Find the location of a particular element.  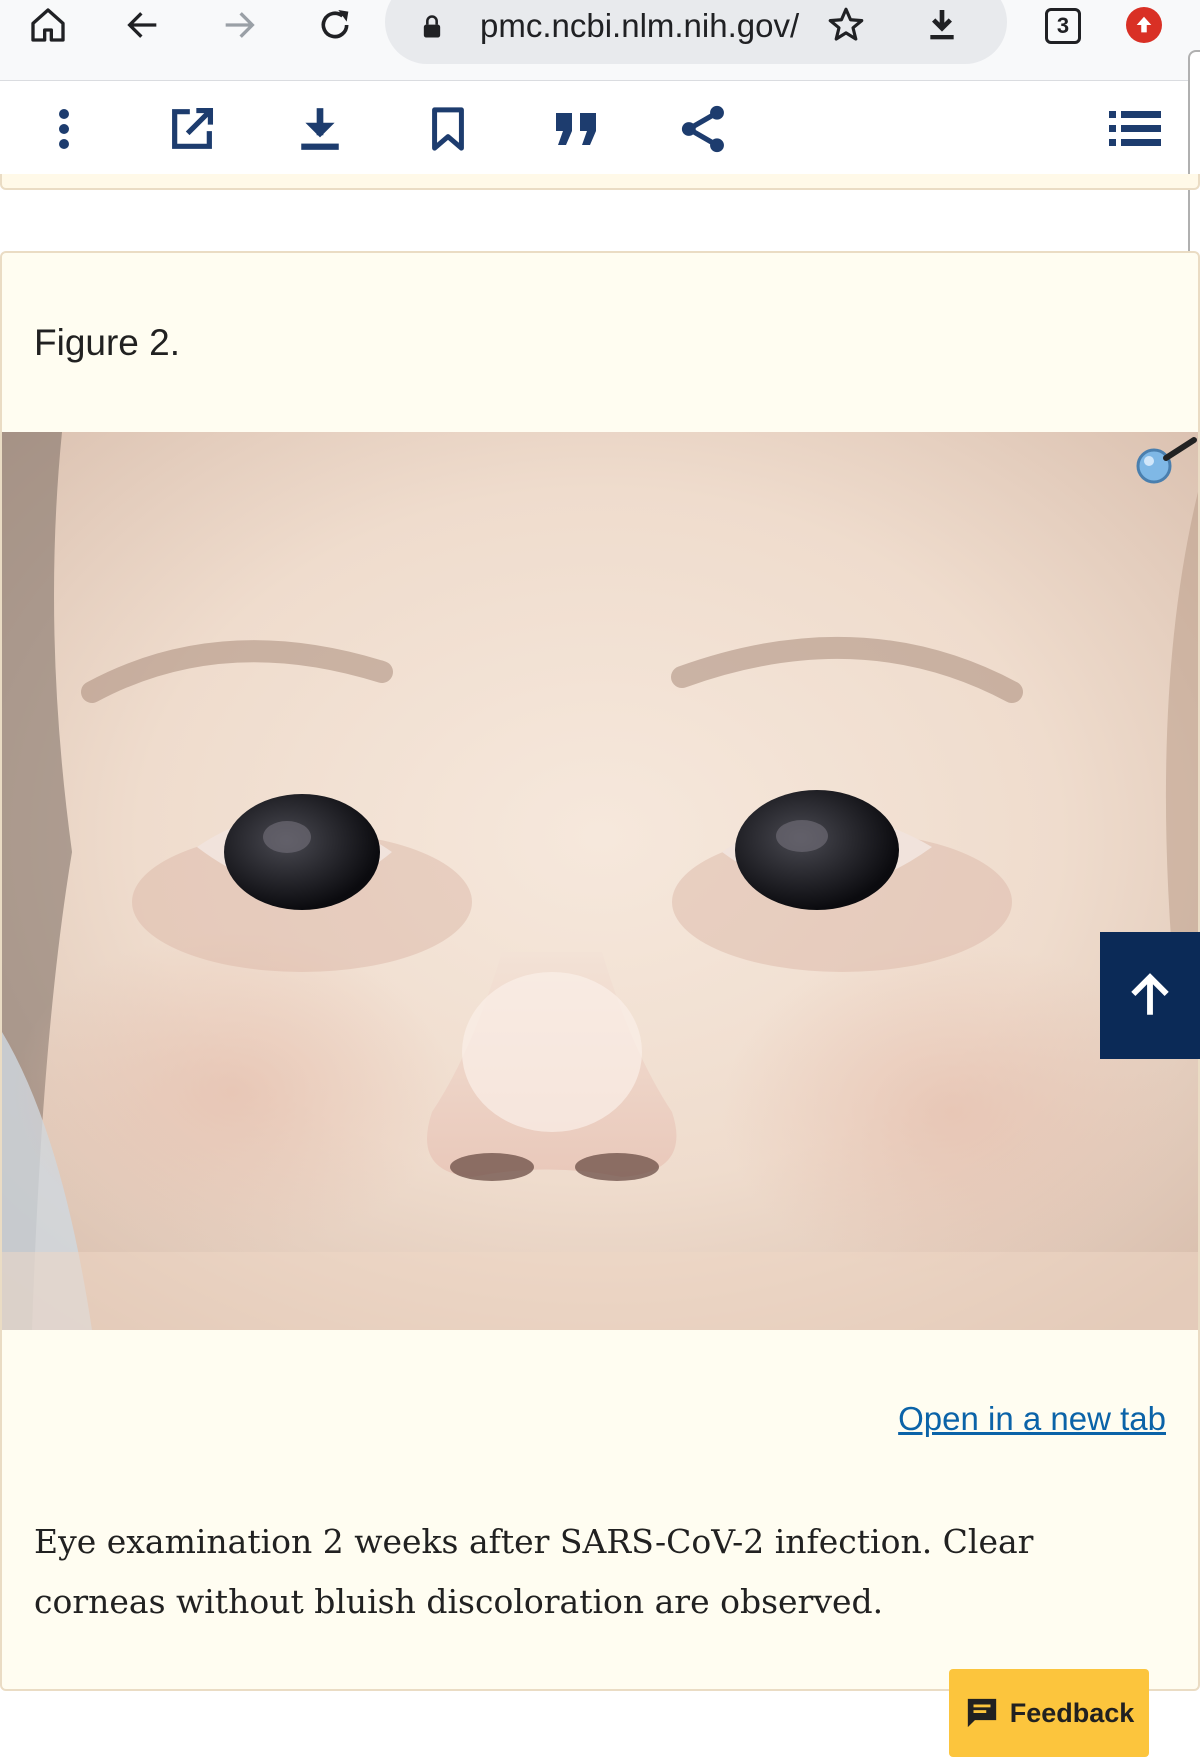

bookmark-icon is located at coordinates (448, 129).